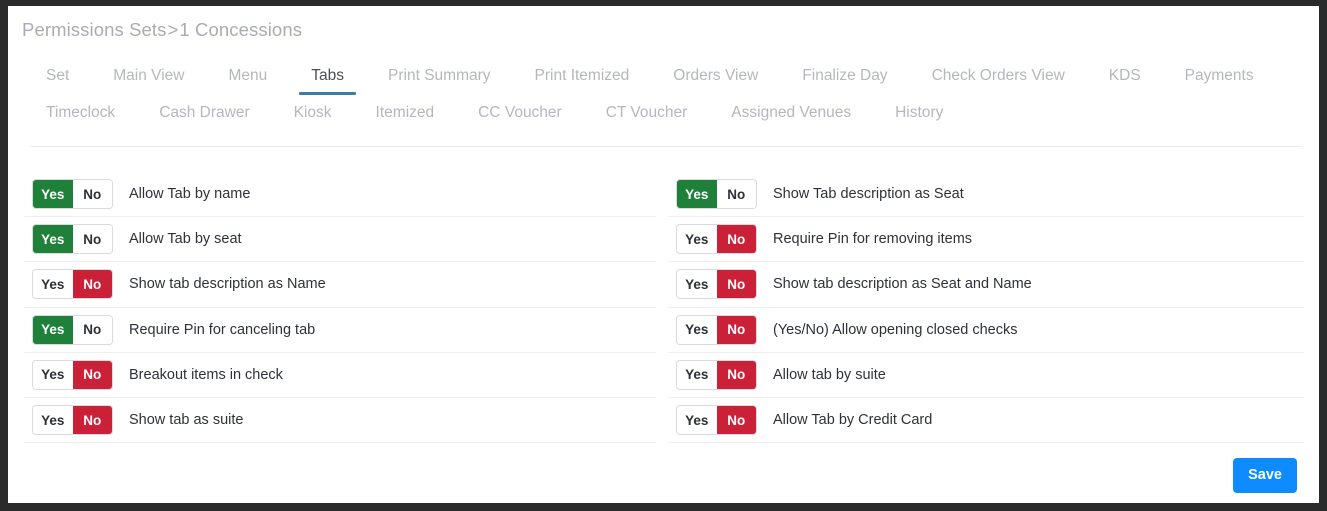  What do you see at coordinates (94, 29) in the screenshot?
I see `breadcrumb-parent: Permissions Sets` at bounding box center [94, 29].